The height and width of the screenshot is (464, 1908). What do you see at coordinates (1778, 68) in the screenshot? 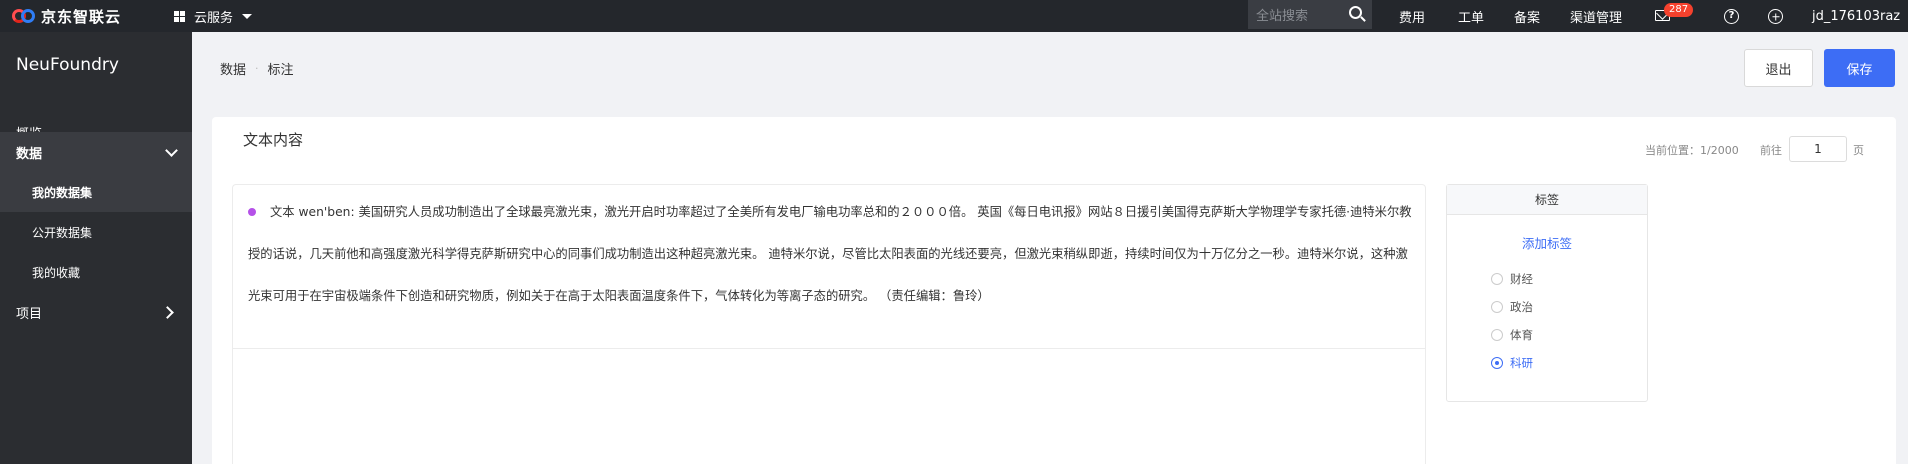
I see `exit-button: 退出` at bounding box center [1778, 68].